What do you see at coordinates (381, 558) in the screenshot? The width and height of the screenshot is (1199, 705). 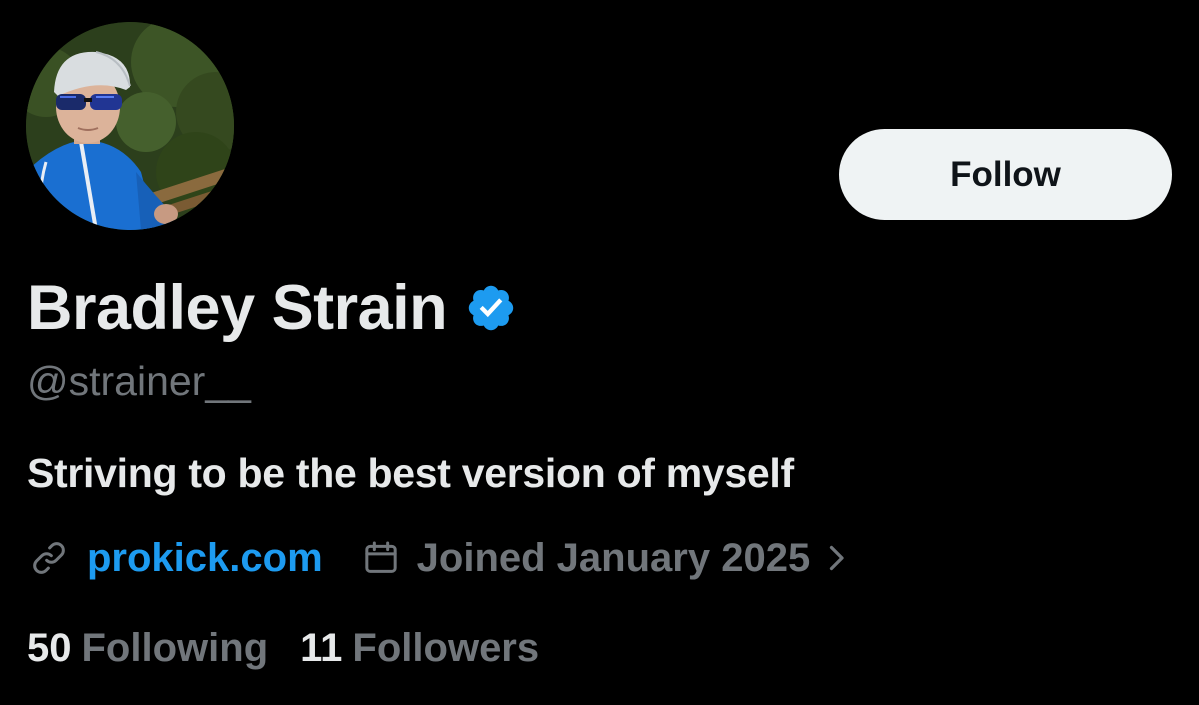 I see `calendar-icon` at bounding box center [381, 558].